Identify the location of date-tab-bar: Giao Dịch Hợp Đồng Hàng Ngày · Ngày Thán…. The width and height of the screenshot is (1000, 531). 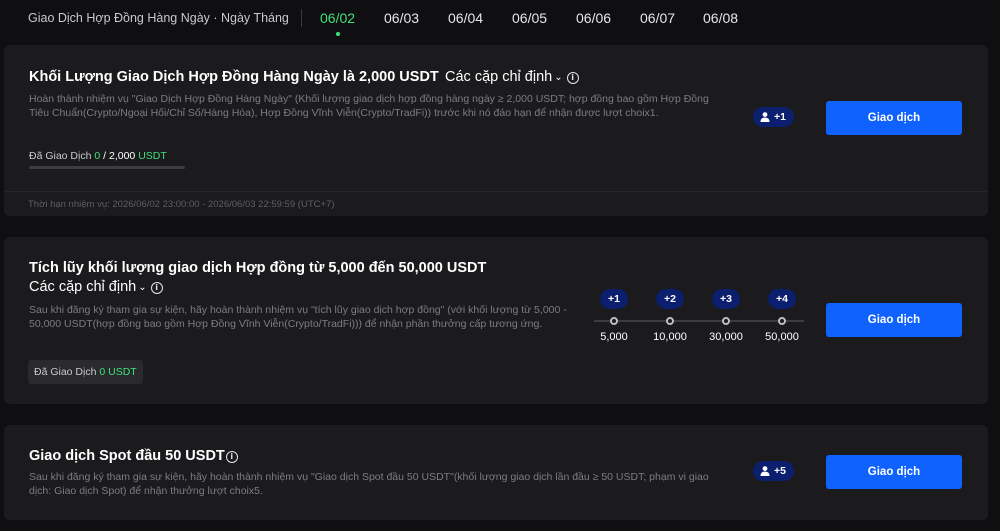
(500, 20).